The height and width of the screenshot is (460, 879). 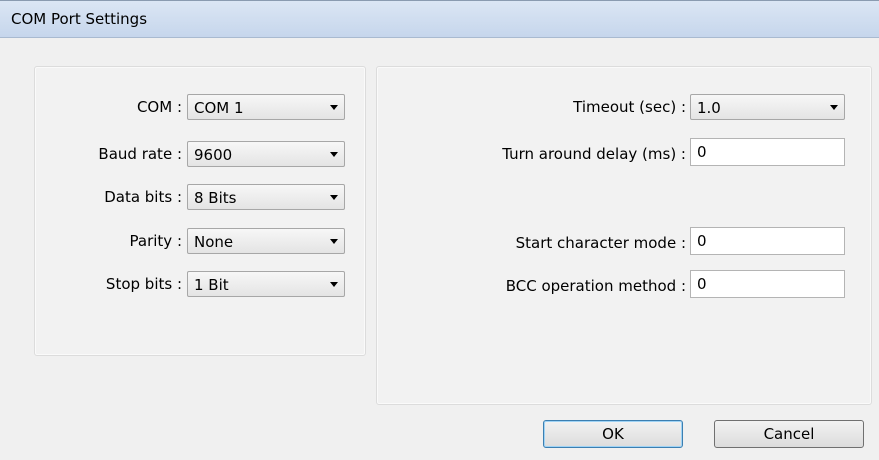 What do you see at coordinates (613, 434) in the screenshot?
I see `ok-button: OK` at bounding box center [613, 434].